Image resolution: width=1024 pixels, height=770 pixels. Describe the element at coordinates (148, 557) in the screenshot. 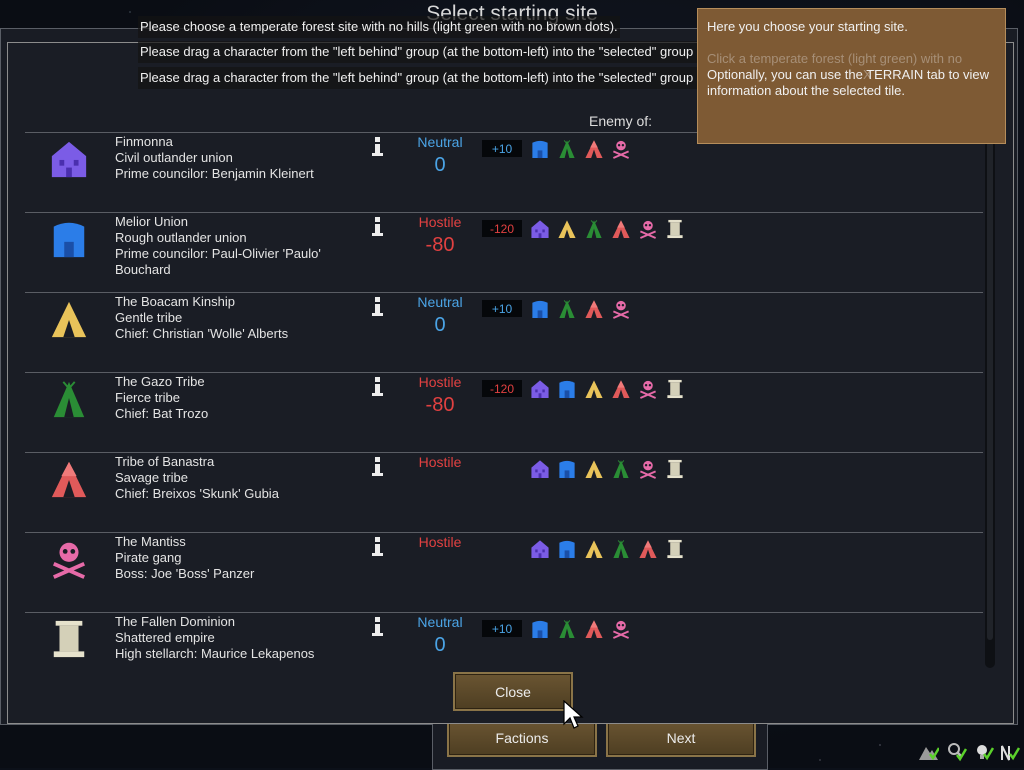

I see `faction-type: Pirate gang` at that location.